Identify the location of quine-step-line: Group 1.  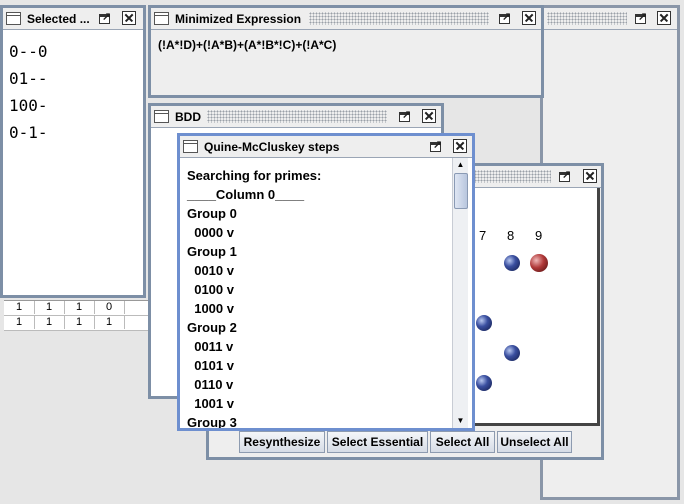
(212, 251).